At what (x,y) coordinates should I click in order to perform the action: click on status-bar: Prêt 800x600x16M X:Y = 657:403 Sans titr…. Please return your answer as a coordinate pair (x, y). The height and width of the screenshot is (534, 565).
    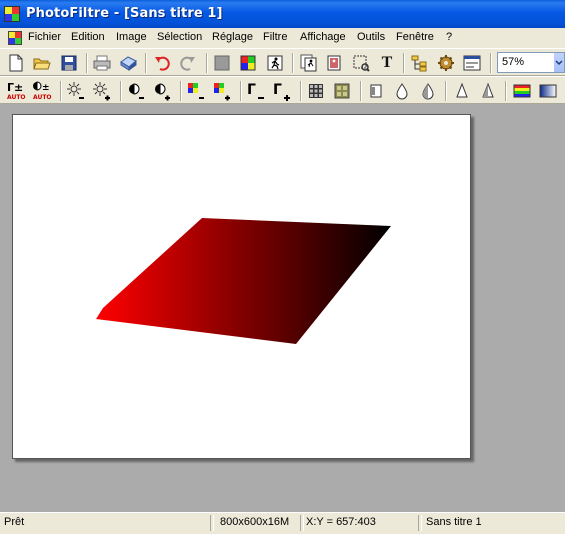
    Looking at the image, I should click on (282, 523).